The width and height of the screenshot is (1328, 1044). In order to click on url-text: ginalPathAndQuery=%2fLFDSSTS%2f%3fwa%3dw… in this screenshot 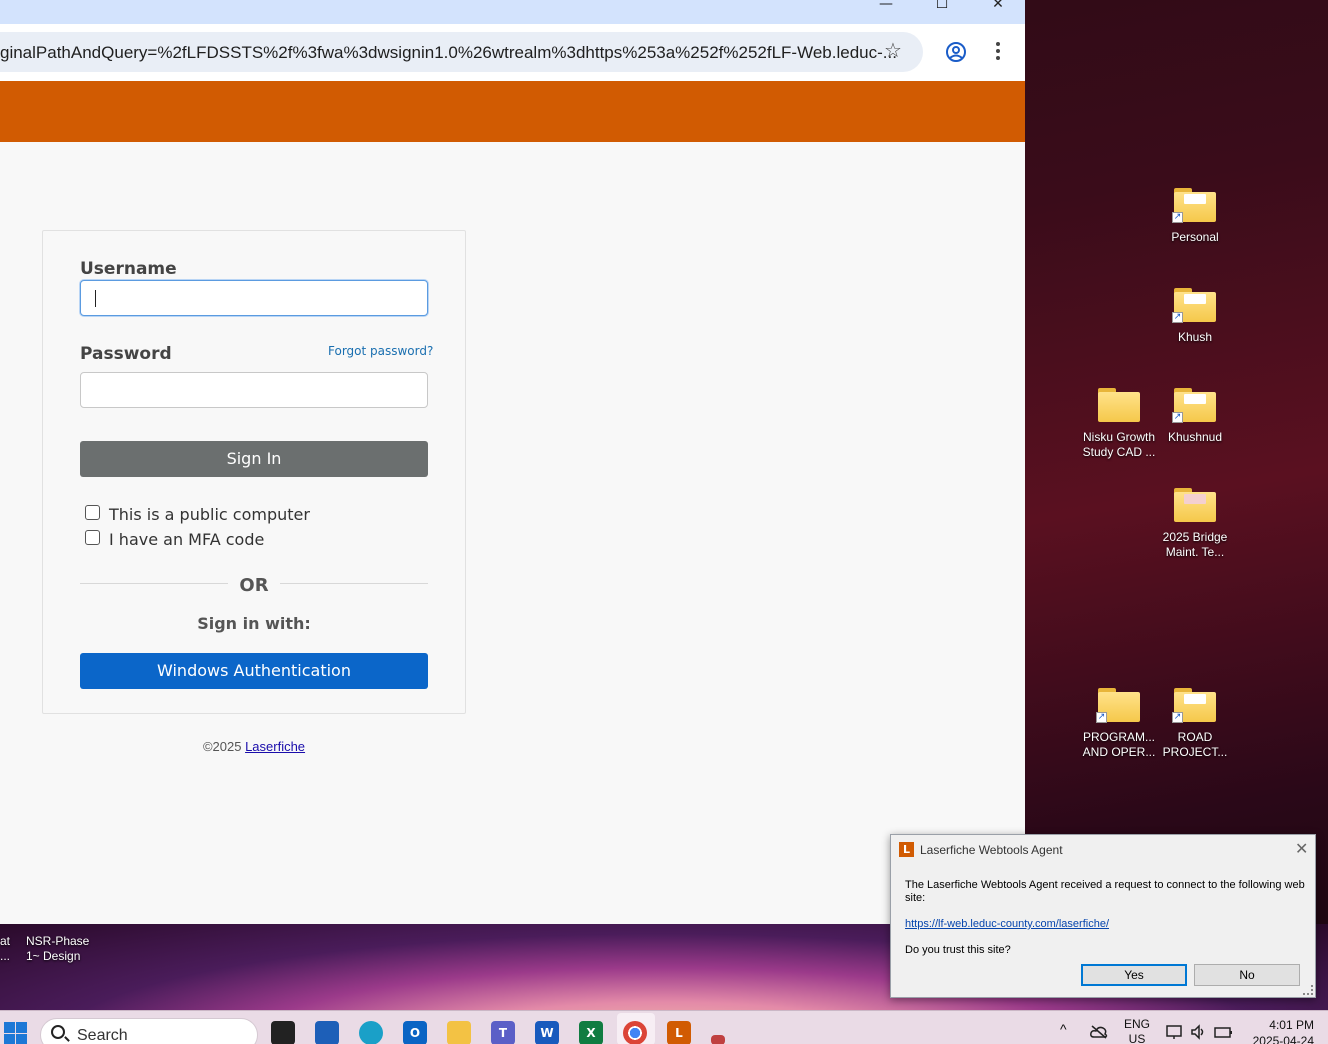, I will do `click(448, 52)`.